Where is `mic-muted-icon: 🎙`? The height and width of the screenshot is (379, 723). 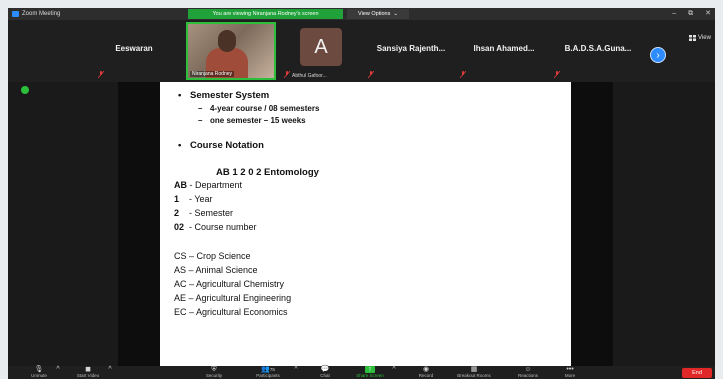 mic-muted-icon: 🎙 is located at coordinates (39, 369).